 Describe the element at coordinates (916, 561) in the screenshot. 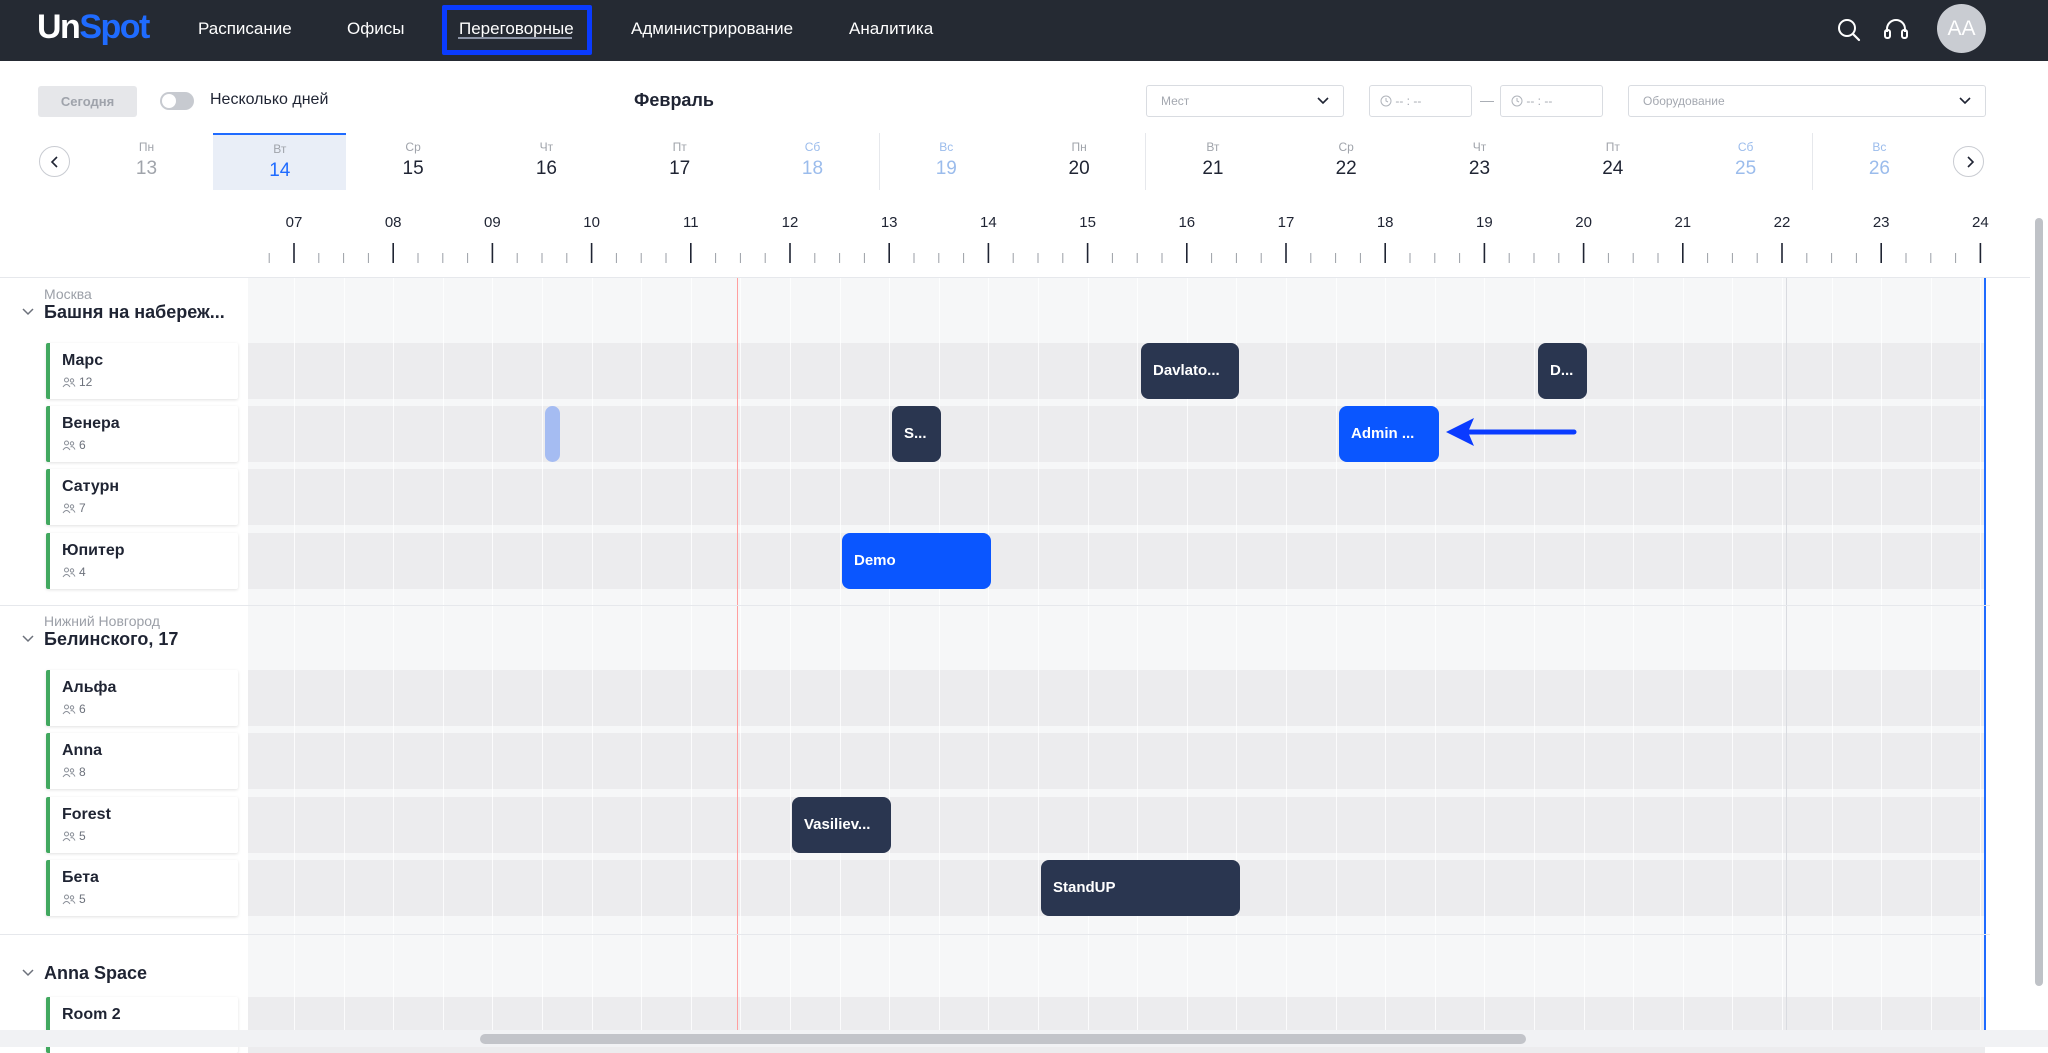

I see `booking-block: Demo` at that location.